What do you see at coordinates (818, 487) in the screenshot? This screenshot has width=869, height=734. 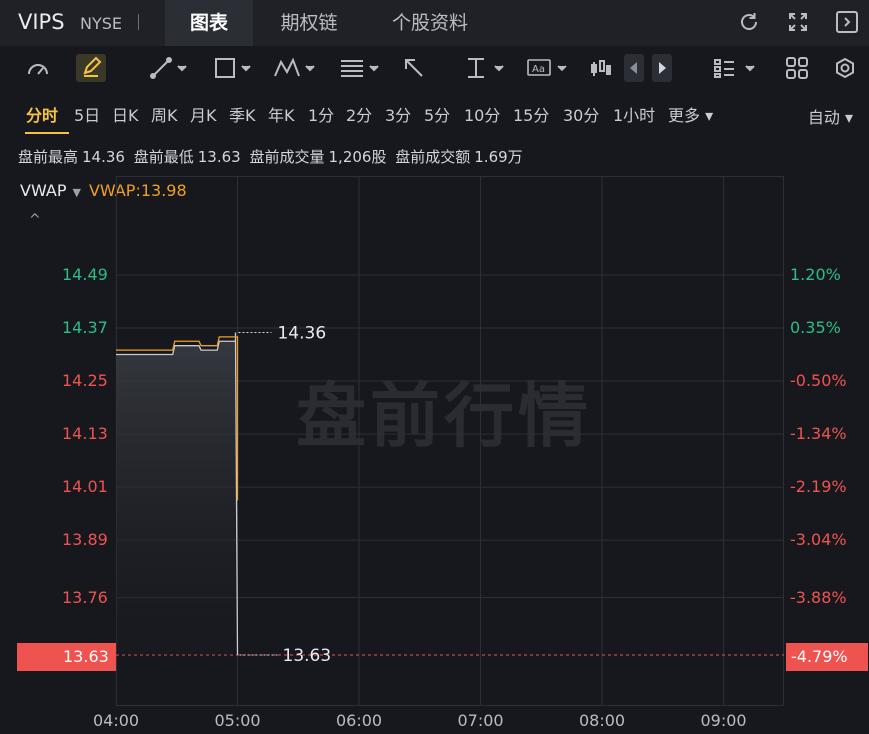 I see `y-tick-label-pct: -2.19%` at bounding box center [818, 487].